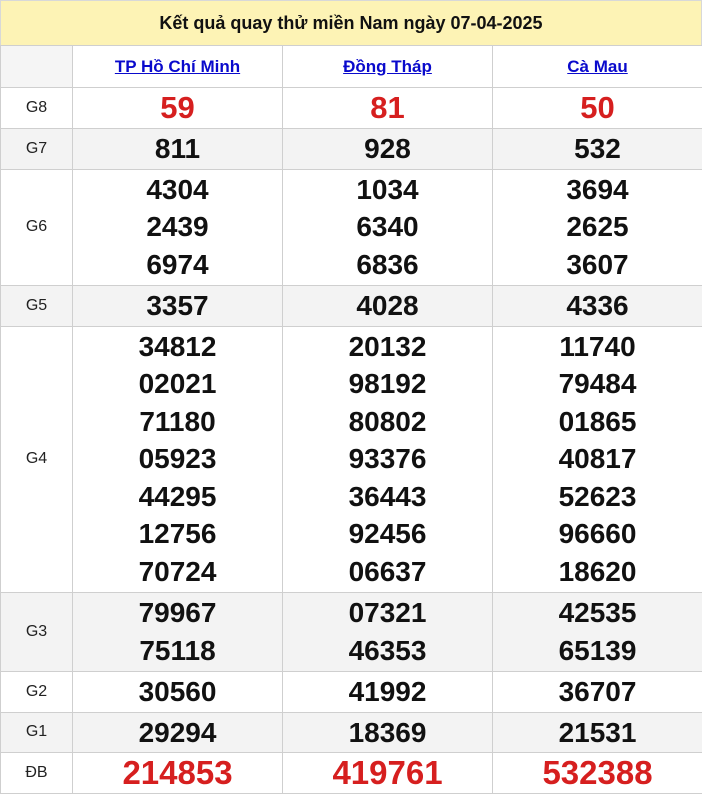  What do you see at coordinates (177, 346) in the screenshot?
I see `prize-number: 34812` at bounding box center [177, 346].